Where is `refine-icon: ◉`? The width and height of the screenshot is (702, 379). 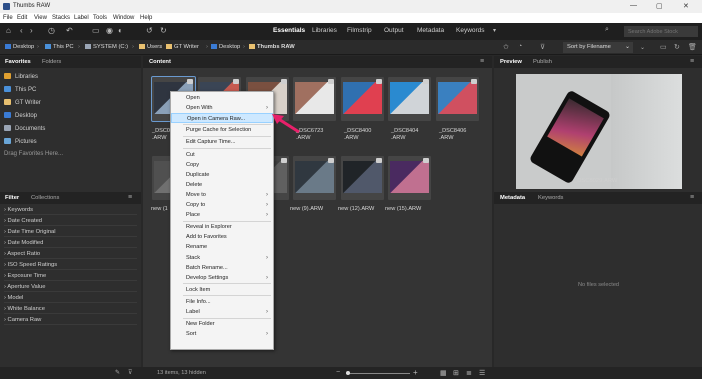
refine-icon: ◉ is located at coordinates (109, 30).